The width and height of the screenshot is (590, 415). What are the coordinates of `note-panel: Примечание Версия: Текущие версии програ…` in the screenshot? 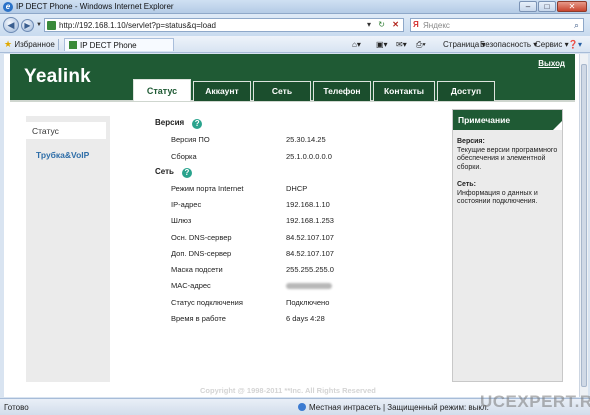 It's located at (507, 245).